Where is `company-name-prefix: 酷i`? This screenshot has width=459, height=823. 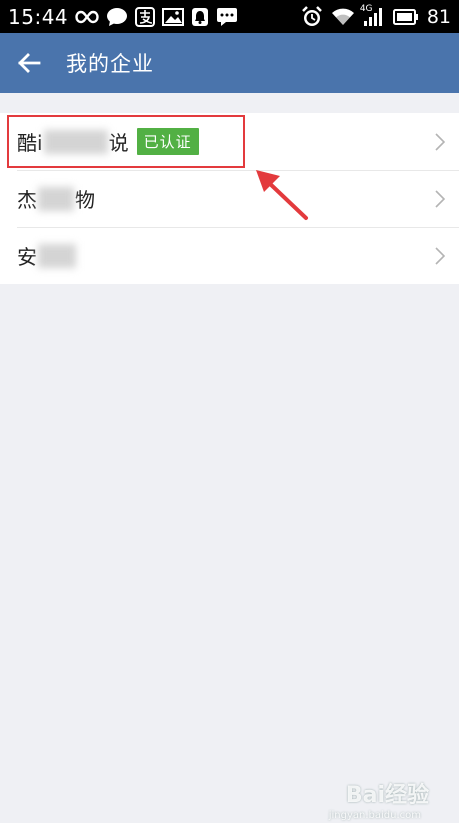 company-name-prefix: 酷i is located at coordinates (30, 143).